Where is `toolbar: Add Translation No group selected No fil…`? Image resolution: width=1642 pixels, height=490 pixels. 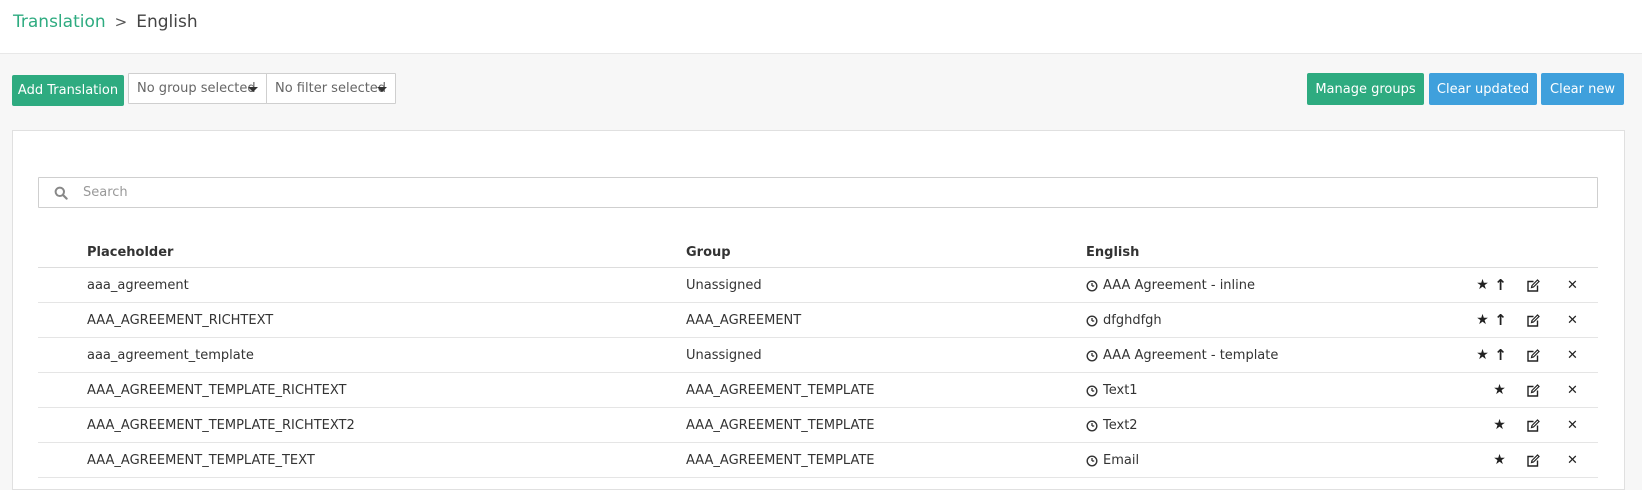 toolbar: Add Translation No group selected No fil… is located at coordinates (818, 91).